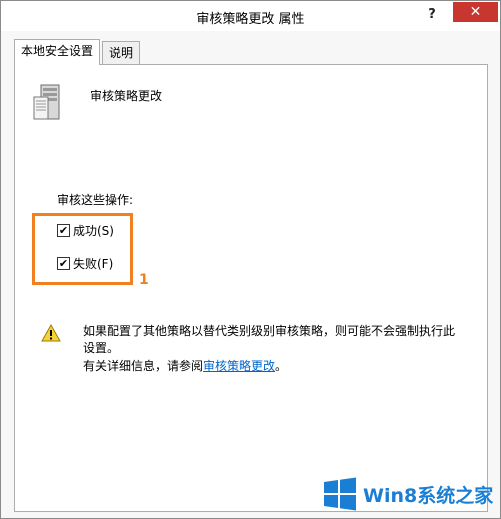 The height and width of the screenshot is (519, 501). I want to click on server-icon, so click(46, 102).